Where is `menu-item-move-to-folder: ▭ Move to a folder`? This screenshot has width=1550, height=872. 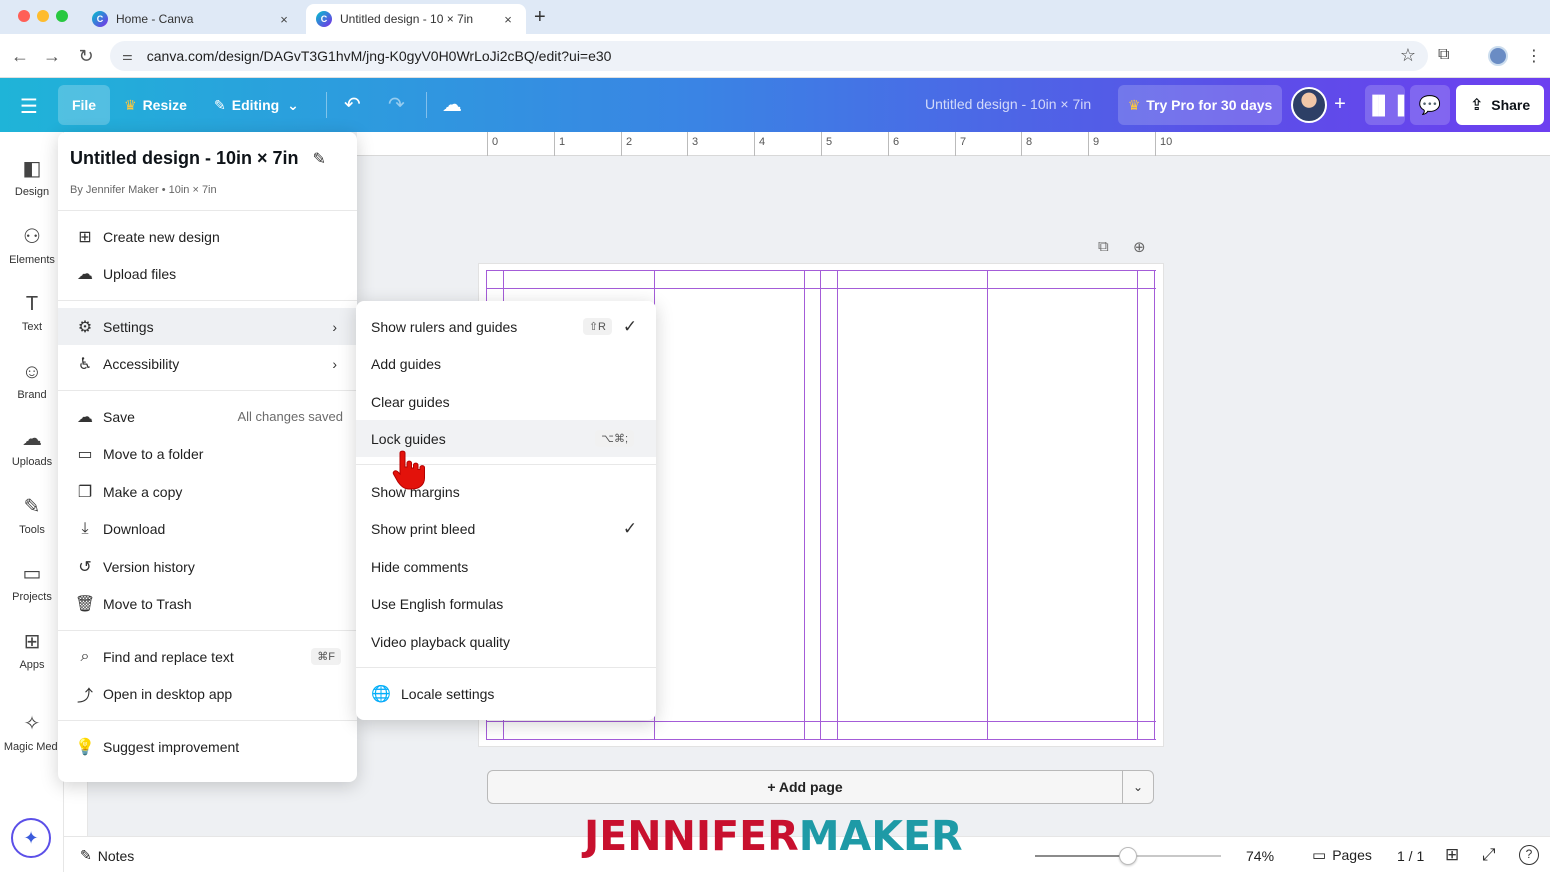 menu-item-move-to-folder: ▭ Move to a folder is located at coordinates (207, 453).